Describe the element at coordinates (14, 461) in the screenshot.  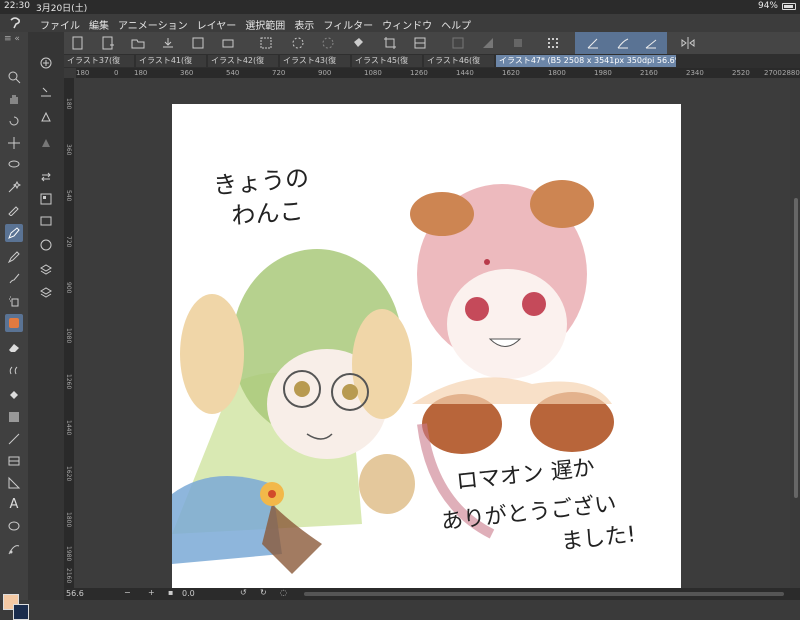
I see `frame-icon` at that location.